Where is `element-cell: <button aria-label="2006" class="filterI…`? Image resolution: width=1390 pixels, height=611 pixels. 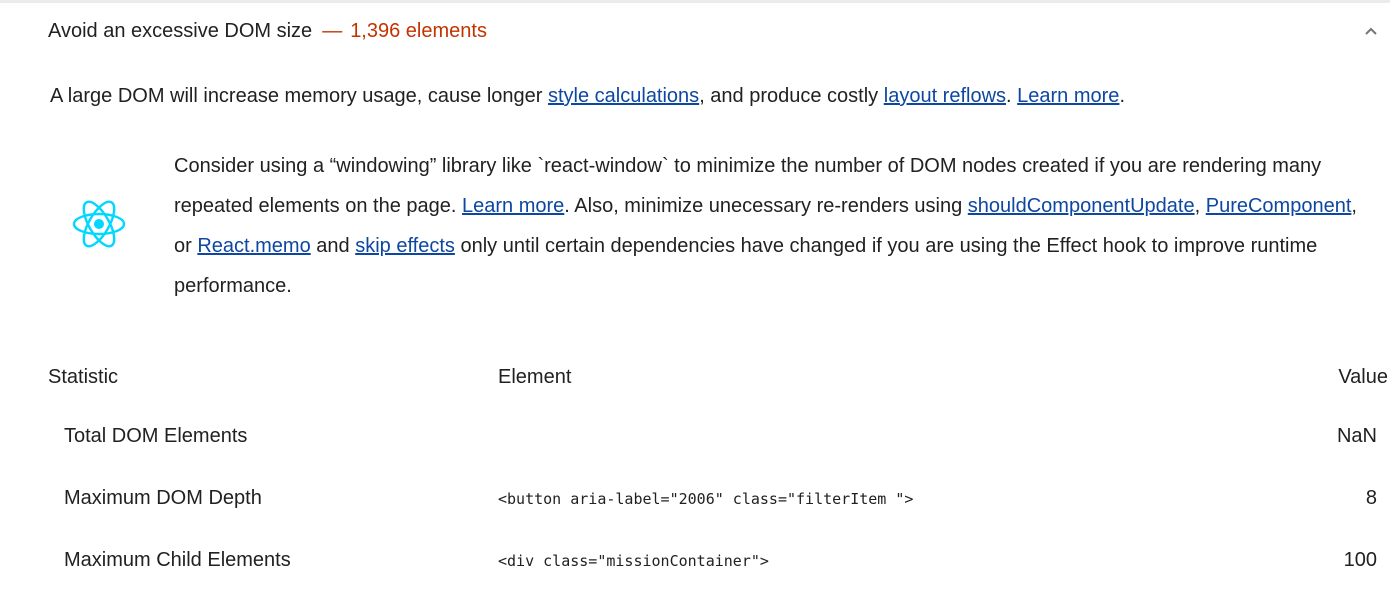
element-cell: <button aria-label="2006" class="filterI… is located at coordinates (705, 499).